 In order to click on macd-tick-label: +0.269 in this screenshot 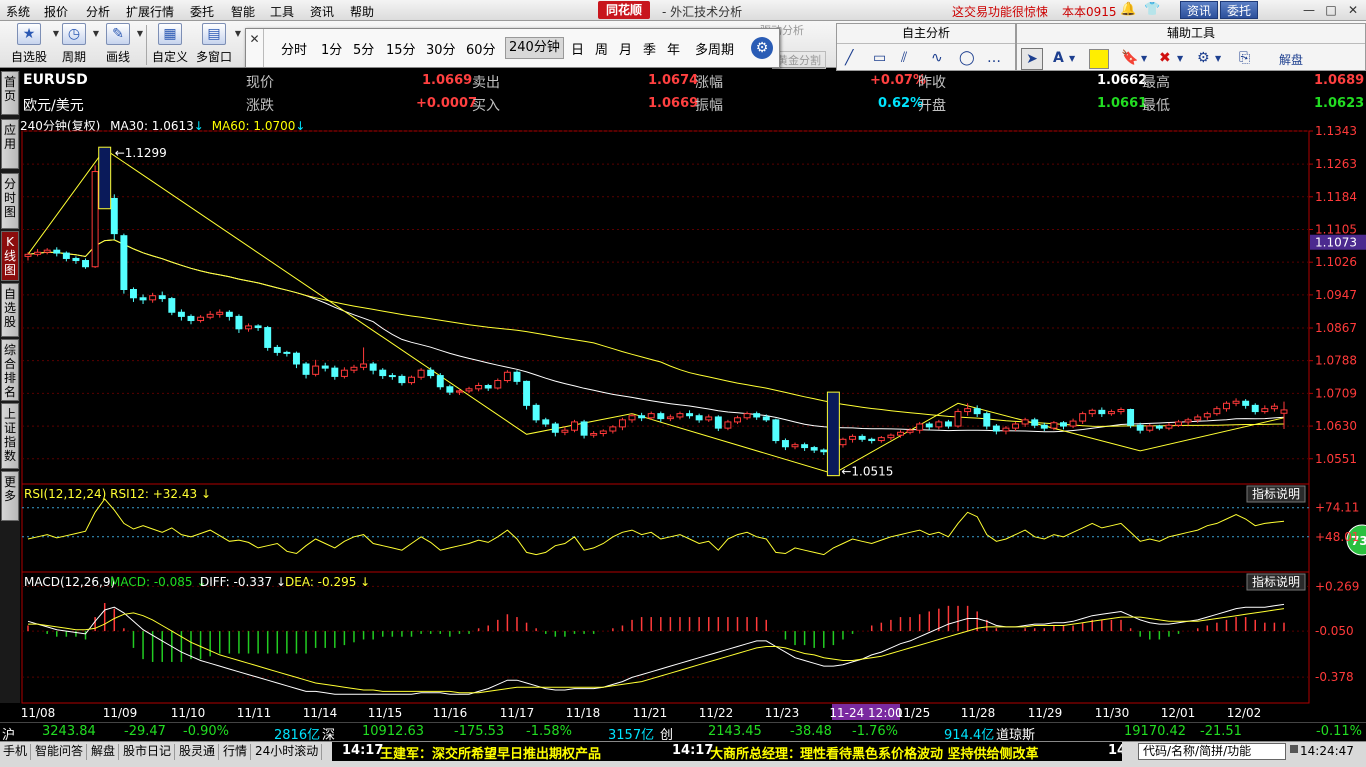, I will do `click(1337, 586)`.